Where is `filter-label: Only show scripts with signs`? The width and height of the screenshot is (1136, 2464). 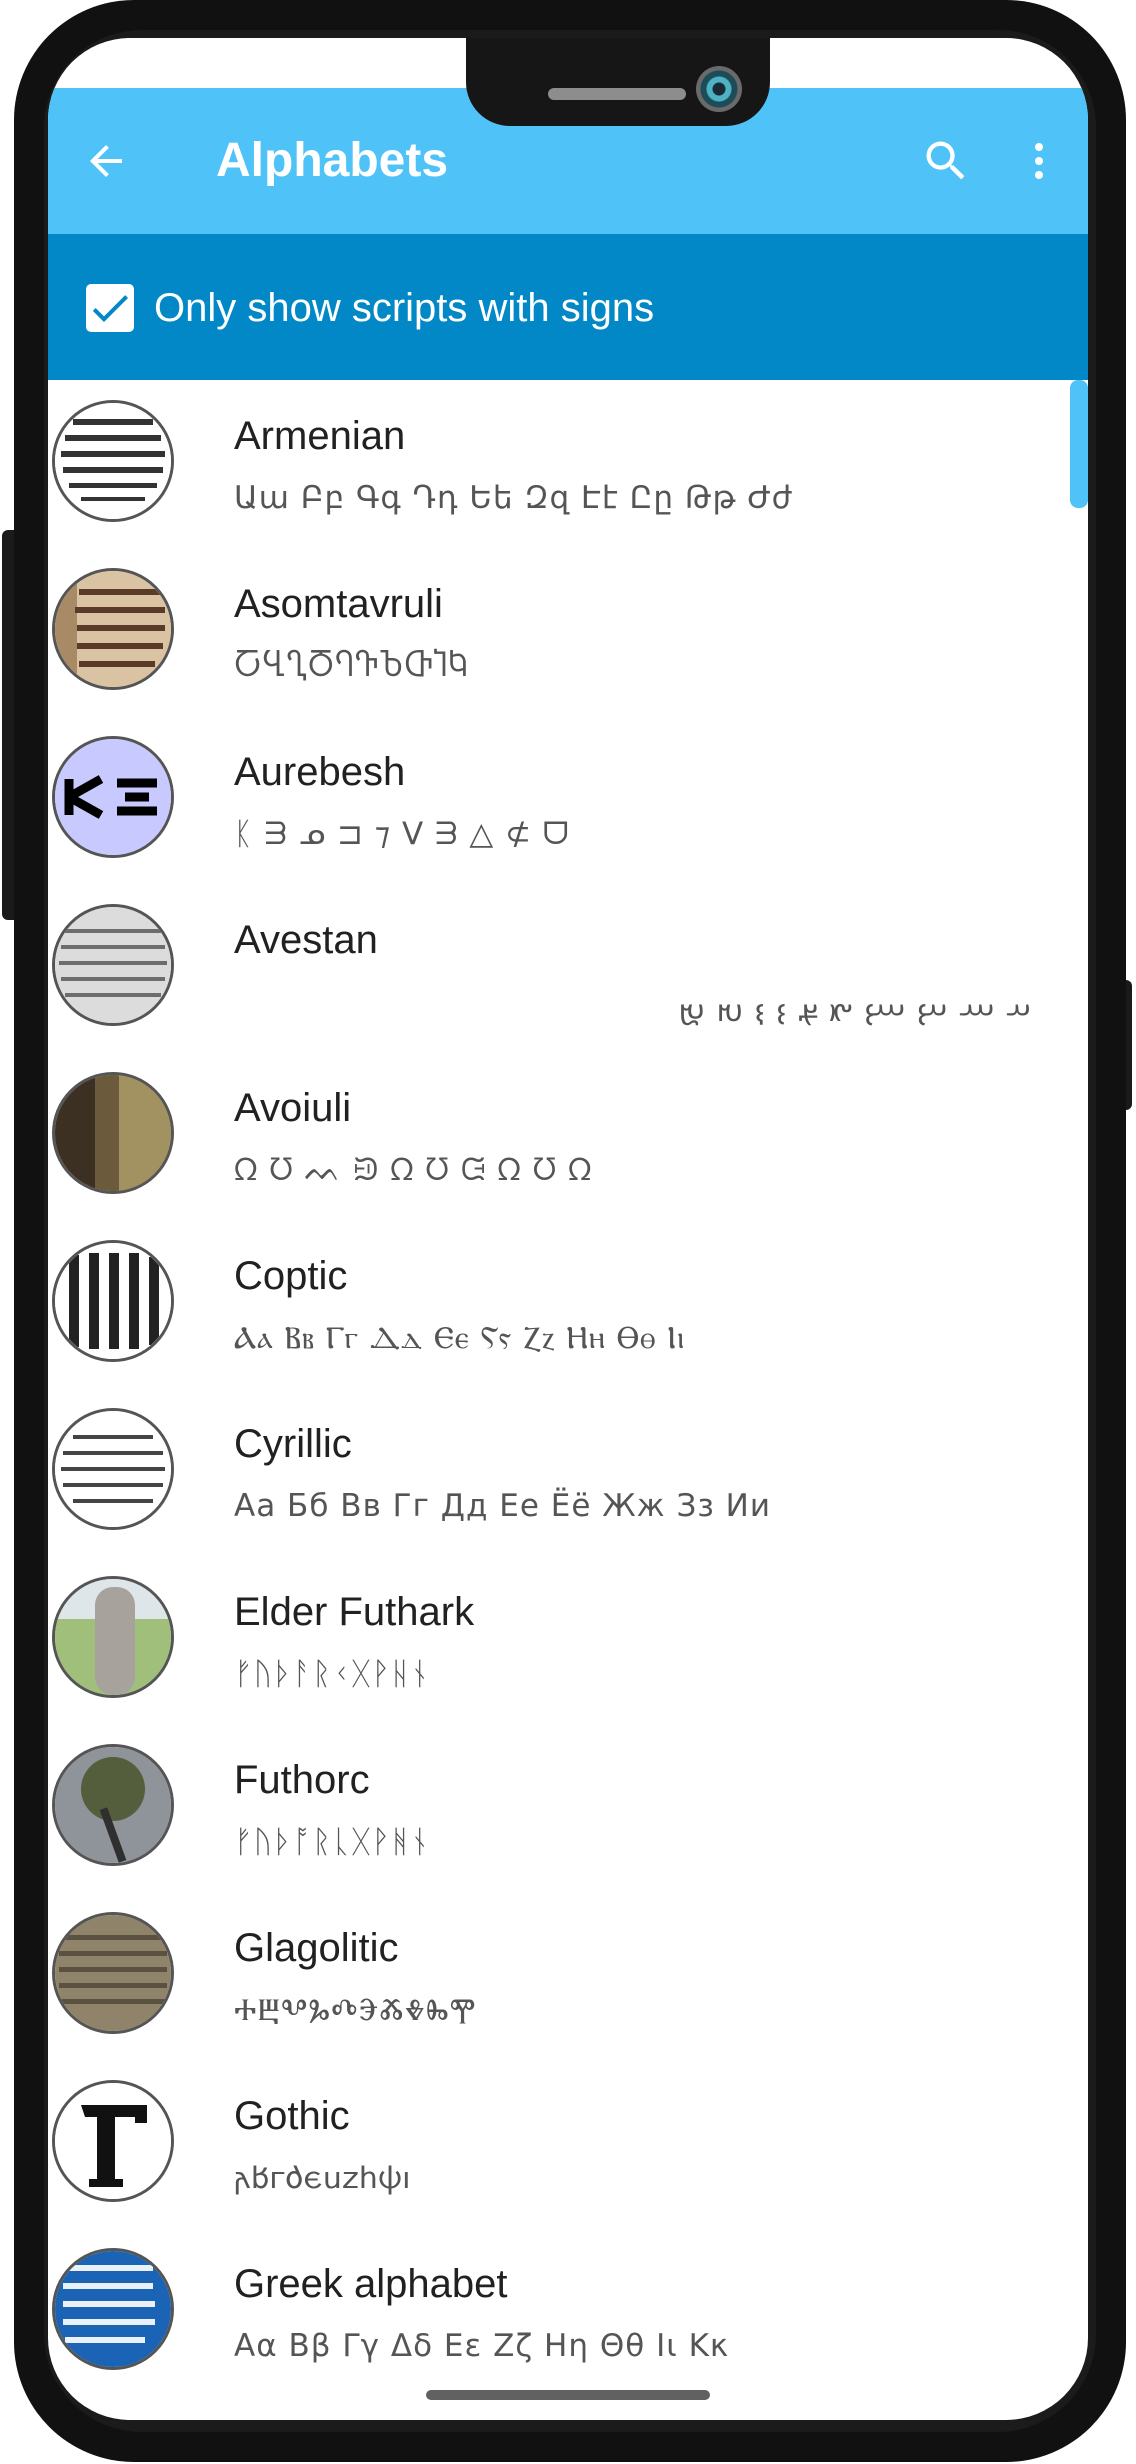 filter-label: Only show scripts with signs is located at coordinates (404, 308).